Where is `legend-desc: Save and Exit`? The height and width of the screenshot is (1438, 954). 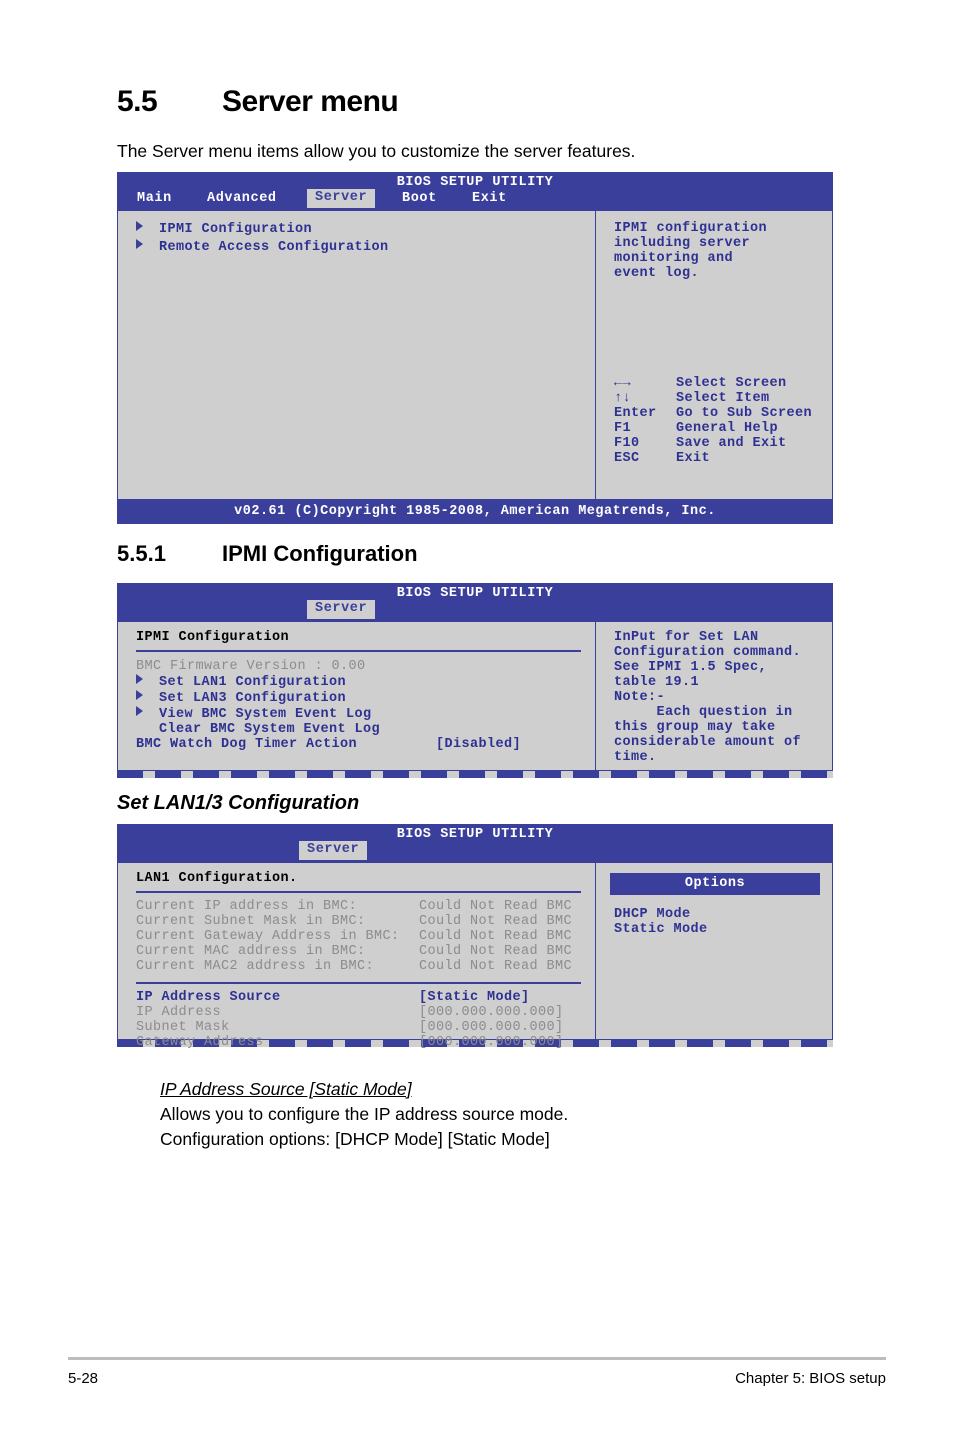
legend-desc: Save and Exit is located at coordinates (731, 443).